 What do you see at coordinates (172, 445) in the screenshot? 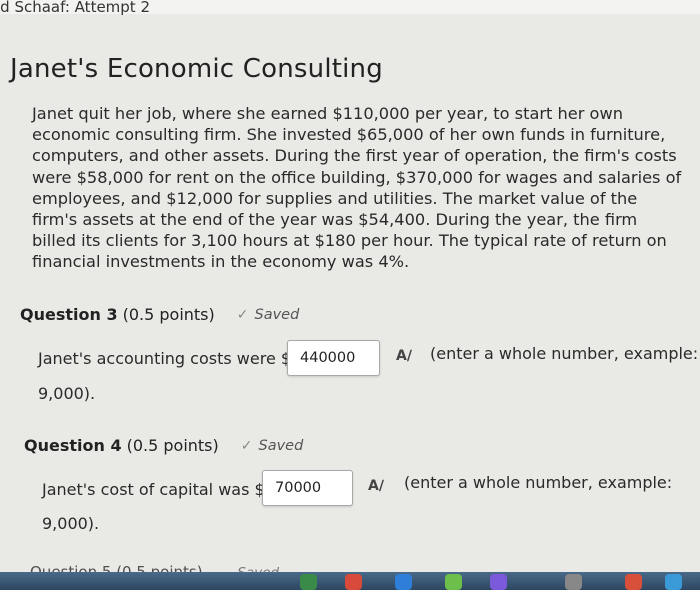
I see `question-4-points: (0.5 points)` at bounding box center [172, 445].